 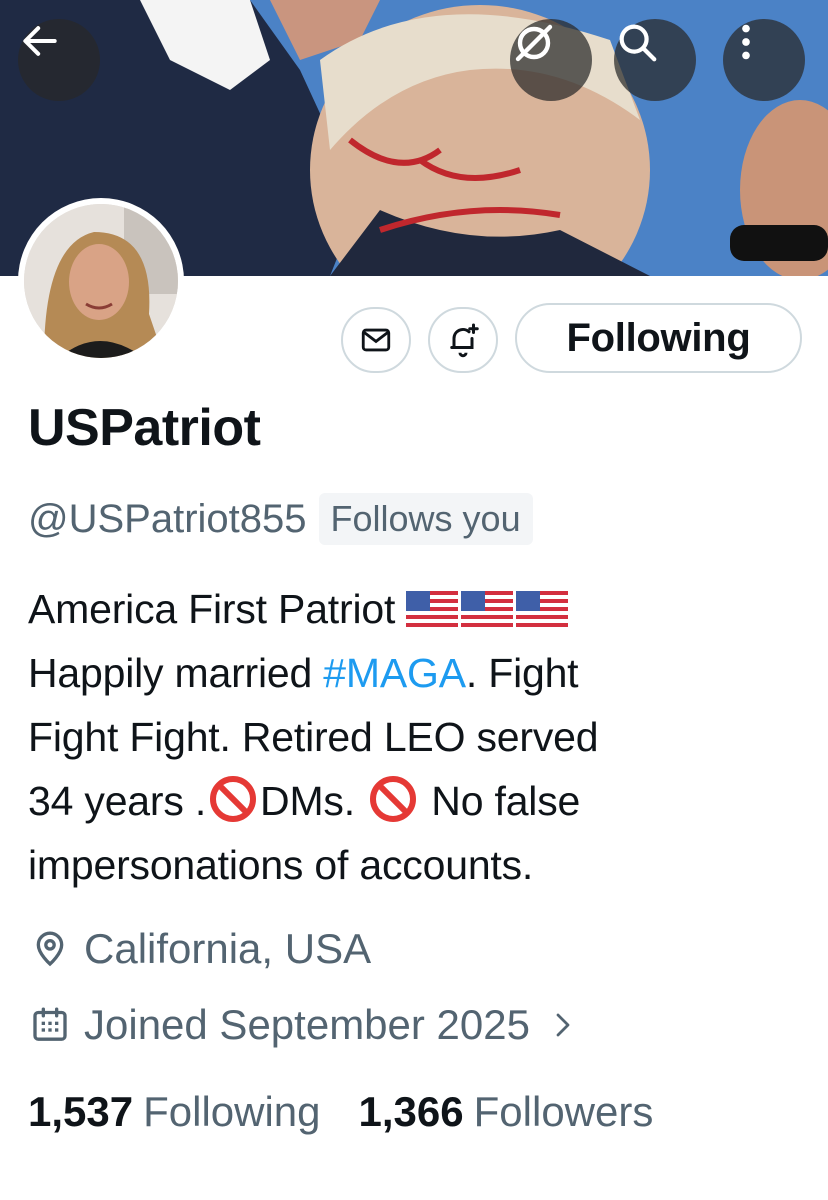 I want to click on joined-row: Joined September 2025, so click(x=304, y=1025).